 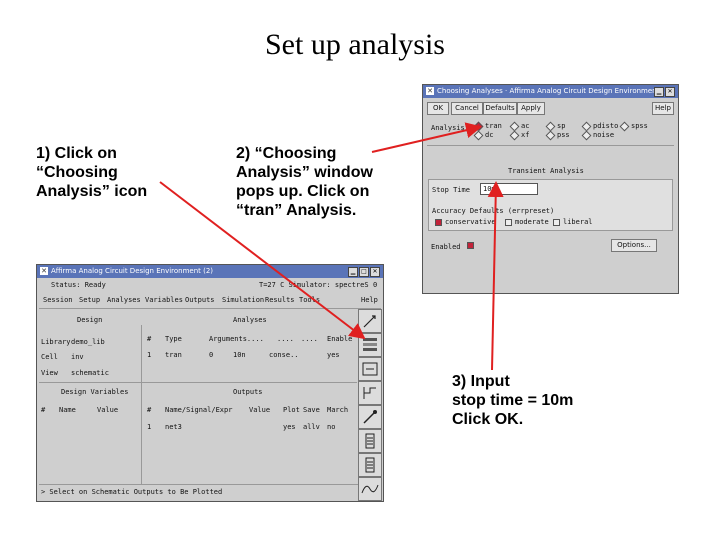 I want to click on analysis-option-pss: pss, so click(x=557, y=135).